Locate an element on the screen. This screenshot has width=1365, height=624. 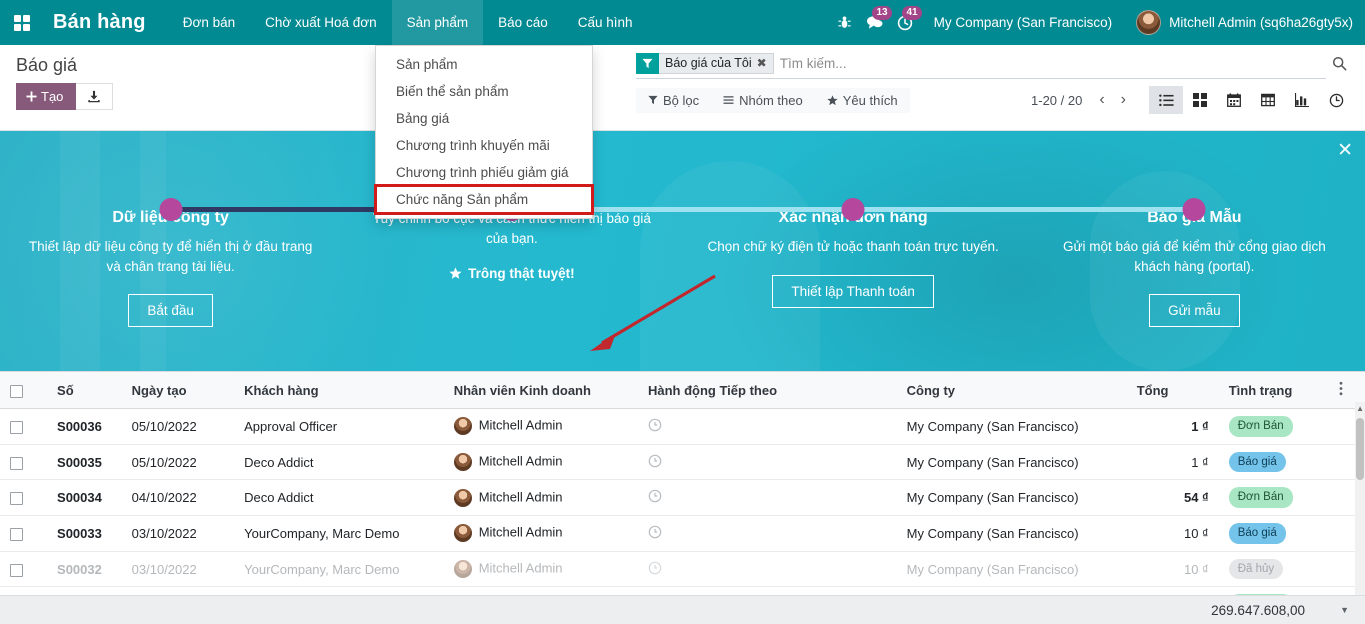
tools-row: Bộ lọc Nhóm theo Yêu thích 1-20 / 20 ‹ › is located at coordinates (994, 100).